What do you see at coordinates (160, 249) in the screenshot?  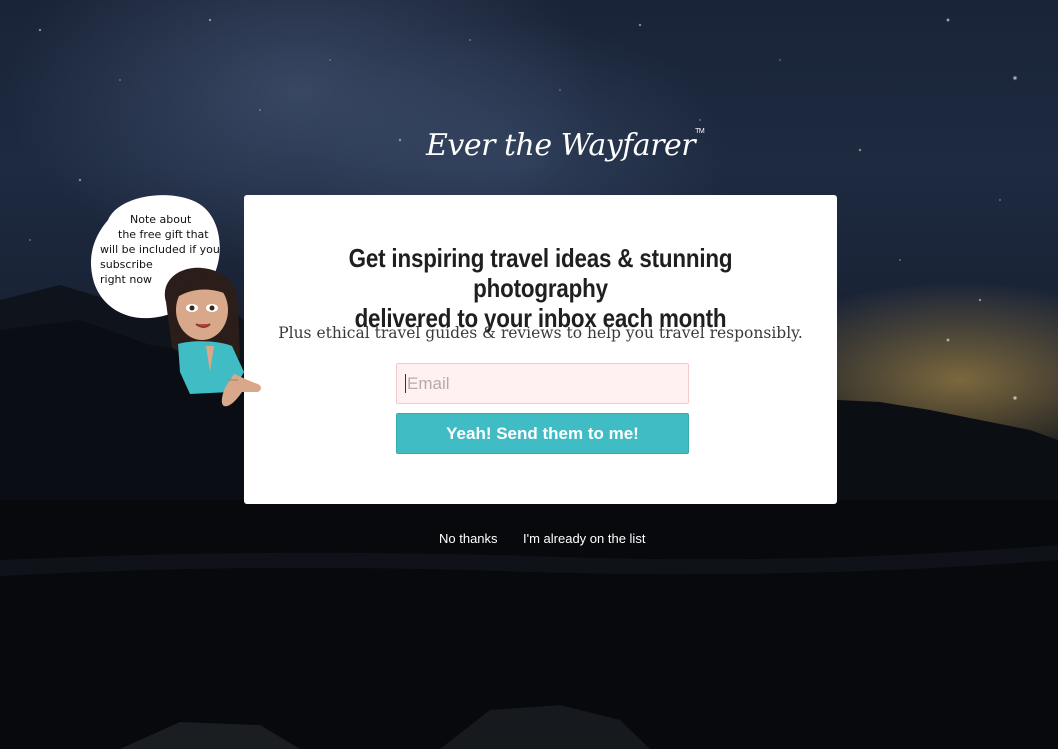 I see `bubble-line-3: will be included if you` at bounding box center [160, 249].